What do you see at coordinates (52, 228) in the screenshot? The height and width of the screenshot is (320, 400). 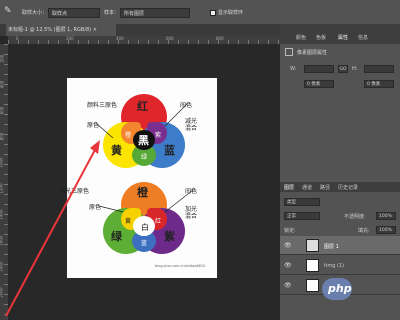 I see `red-annotation-arrow` at bounding box center [52, 228].